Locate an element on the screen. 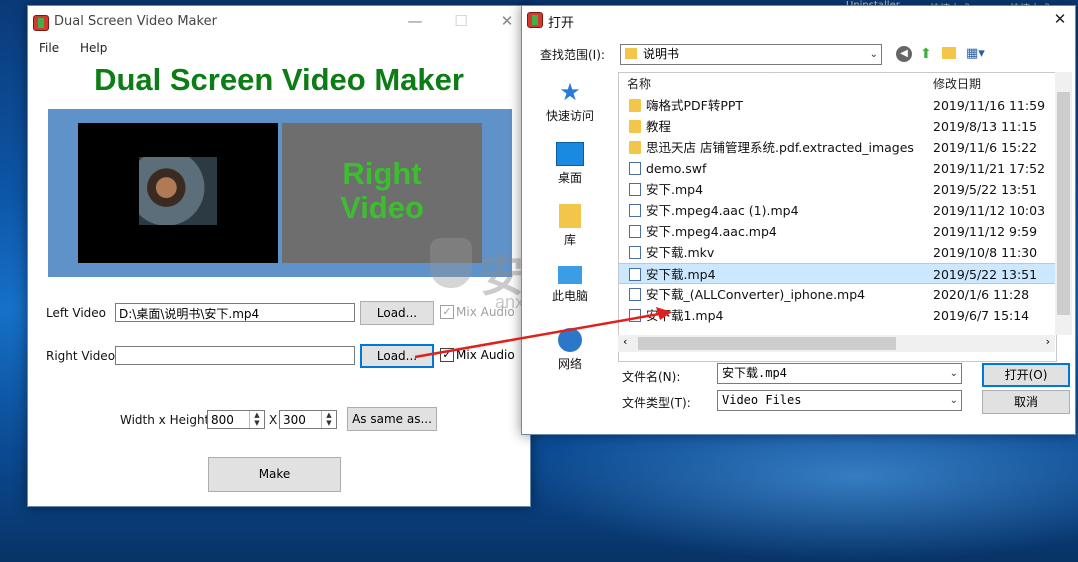 Image resolution: width=1078 pixels, height=562 pixels. dialog-app-icon is located at coordinates (535, 20).